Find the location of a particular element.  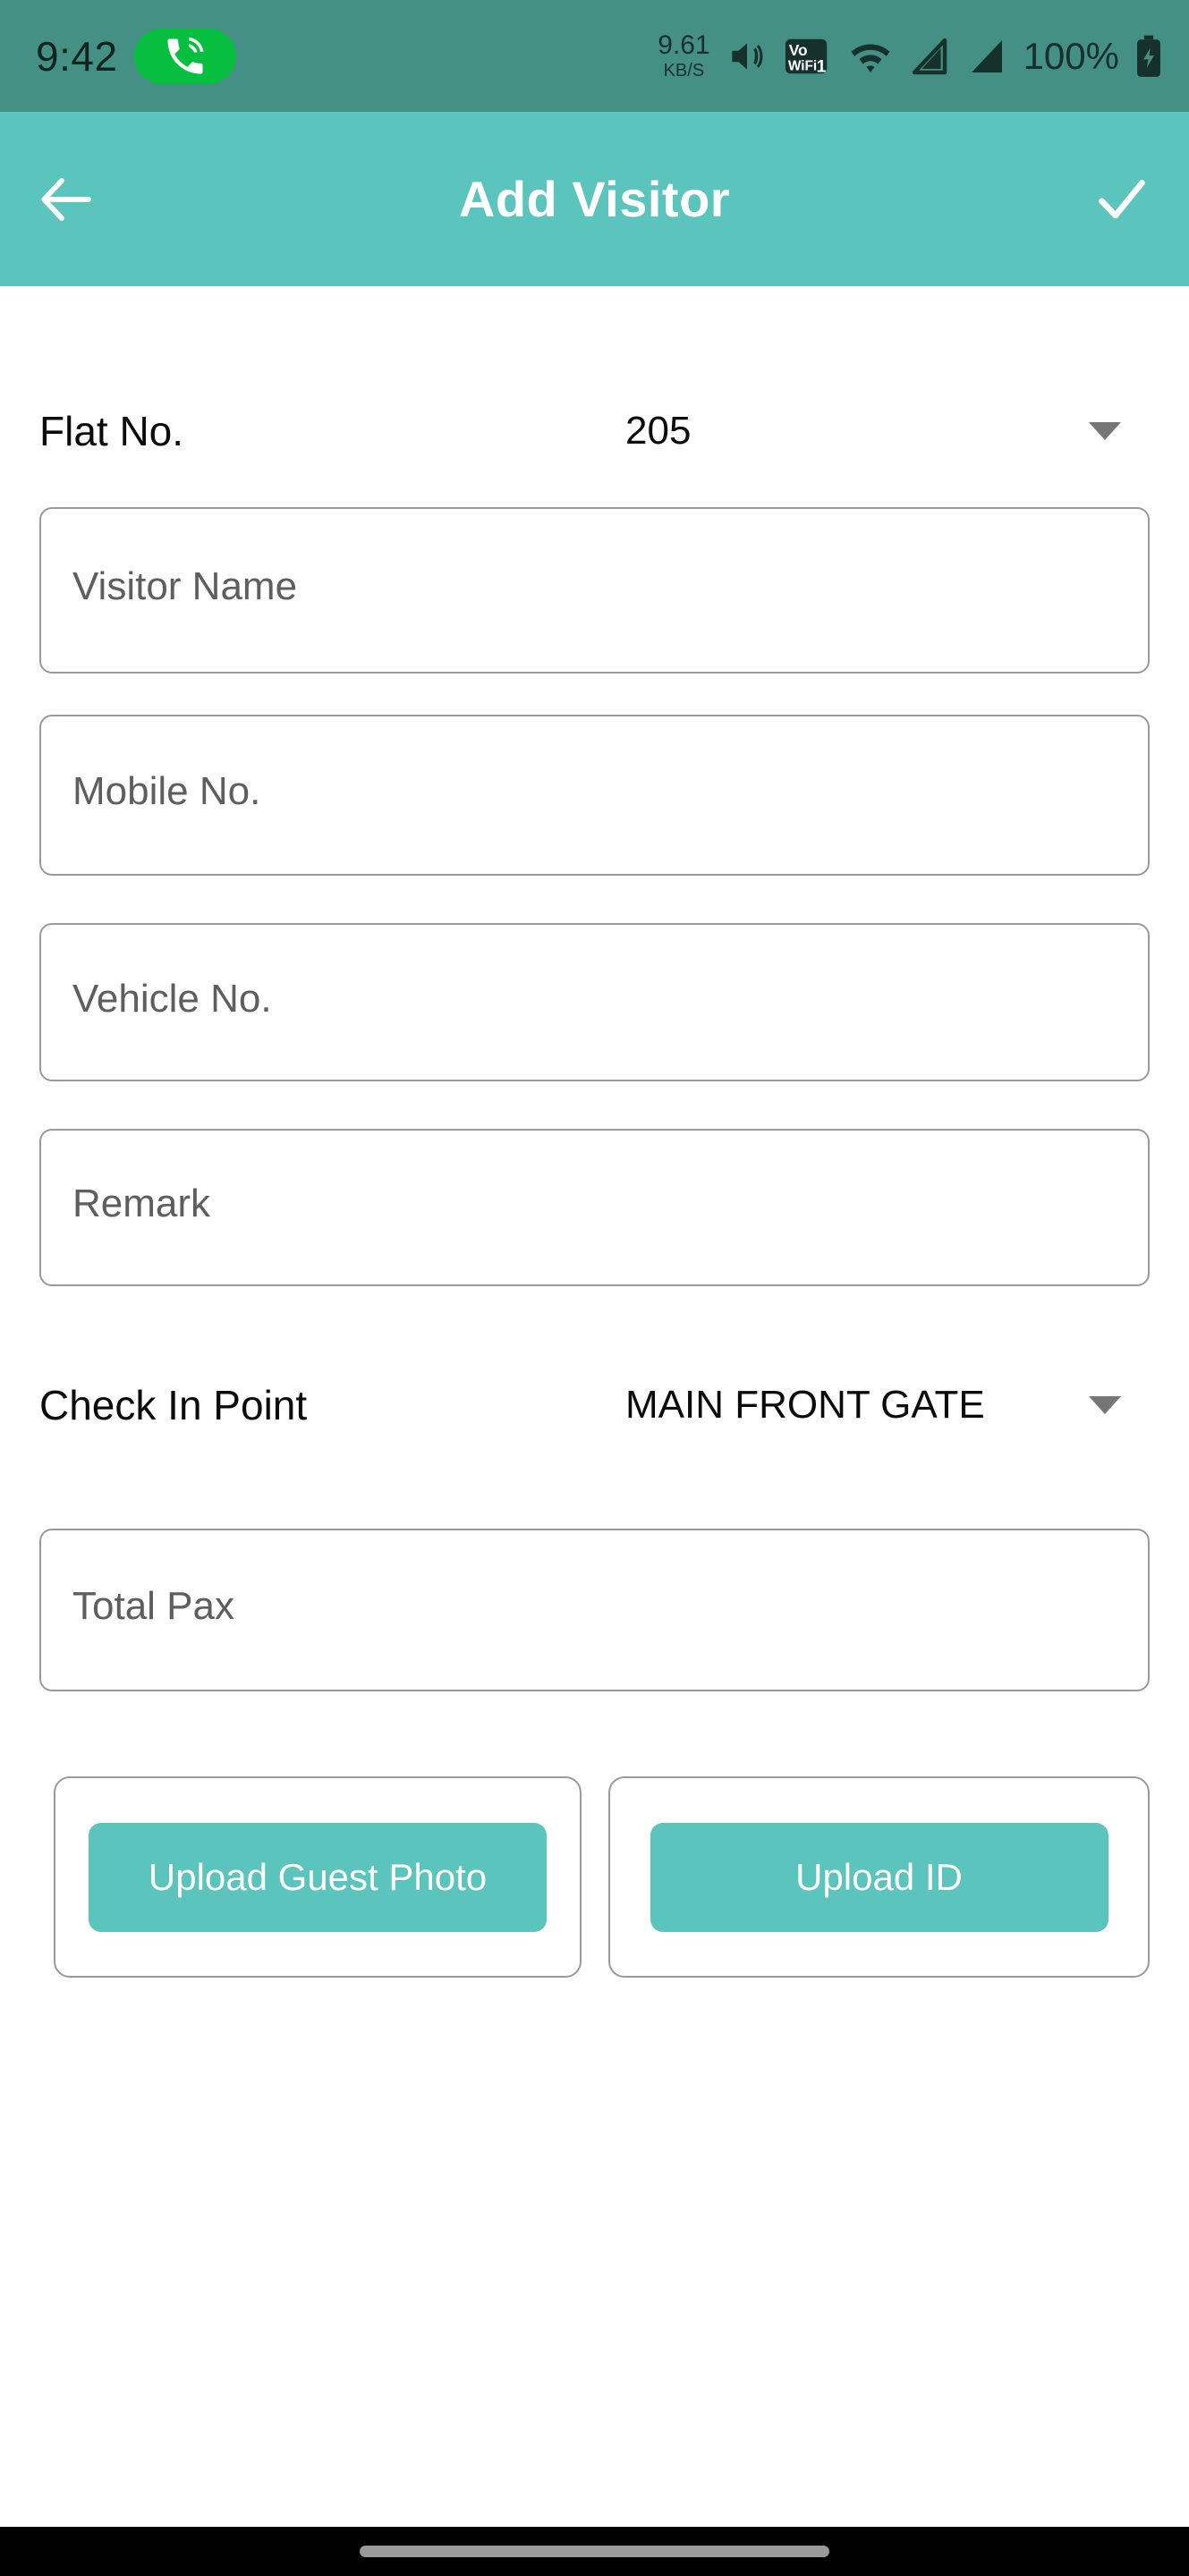

flat-no-label: Flat No. is located at coordinates (111, 431).